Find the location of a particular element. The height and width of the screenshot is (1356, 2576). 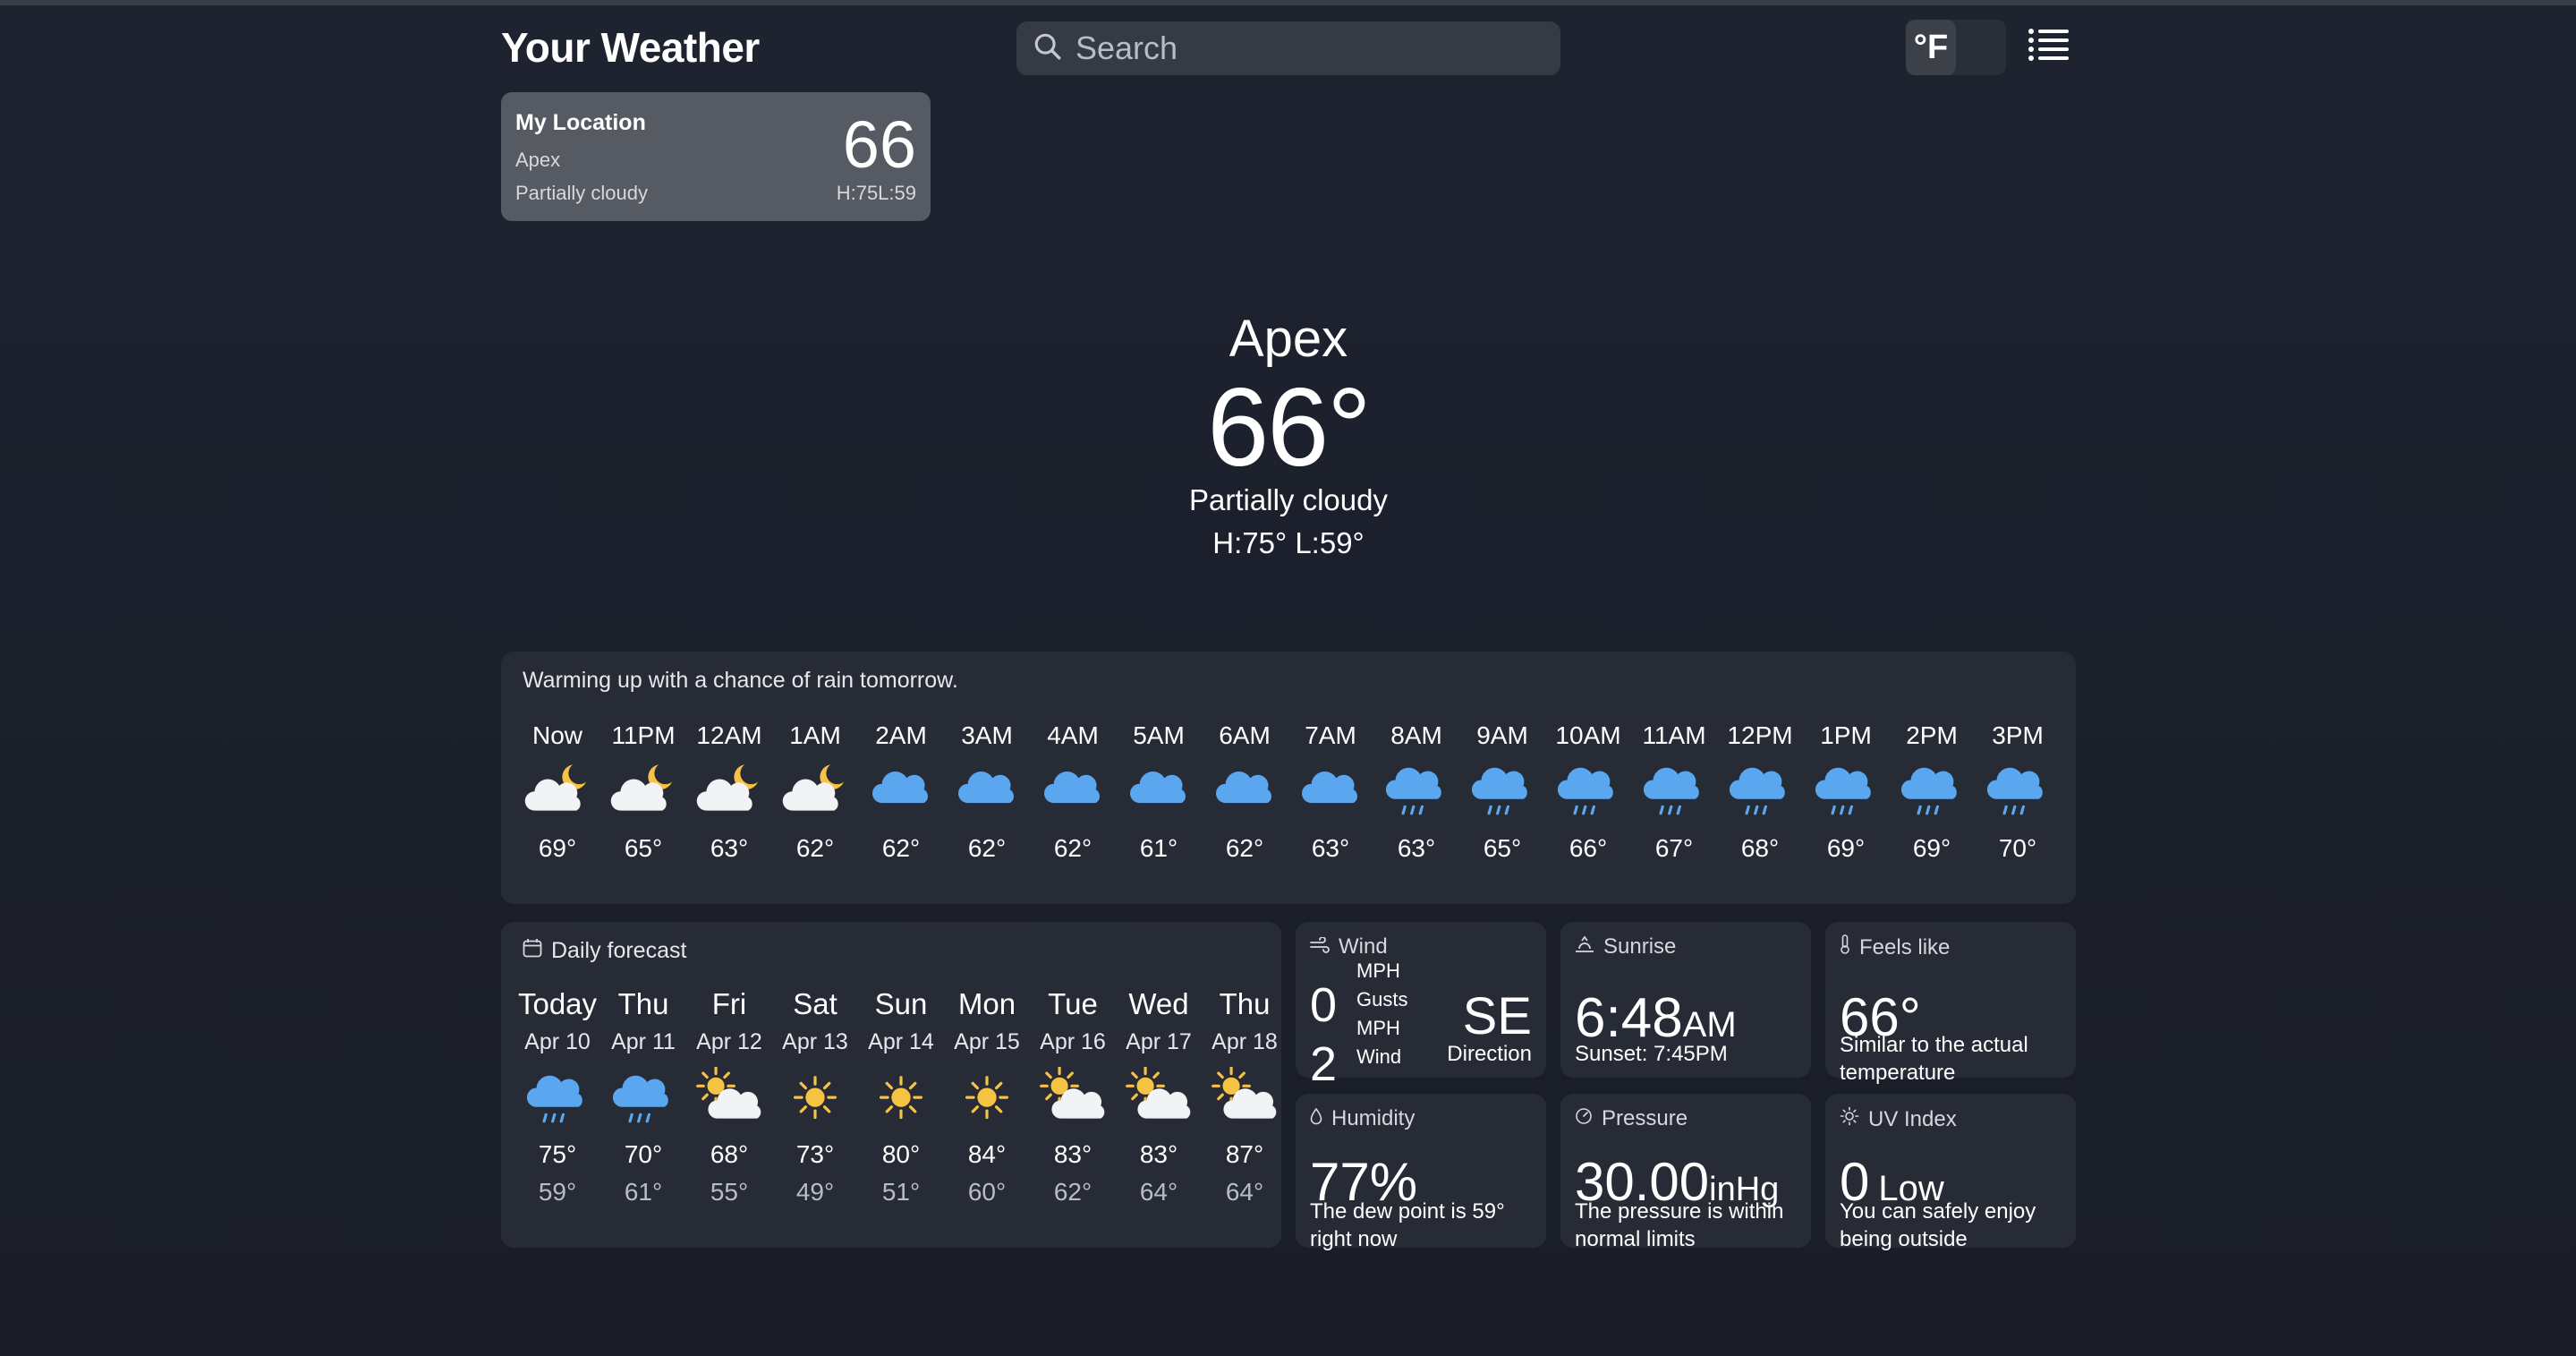

daily-day: Sun is located at coordinates (901, 1004).